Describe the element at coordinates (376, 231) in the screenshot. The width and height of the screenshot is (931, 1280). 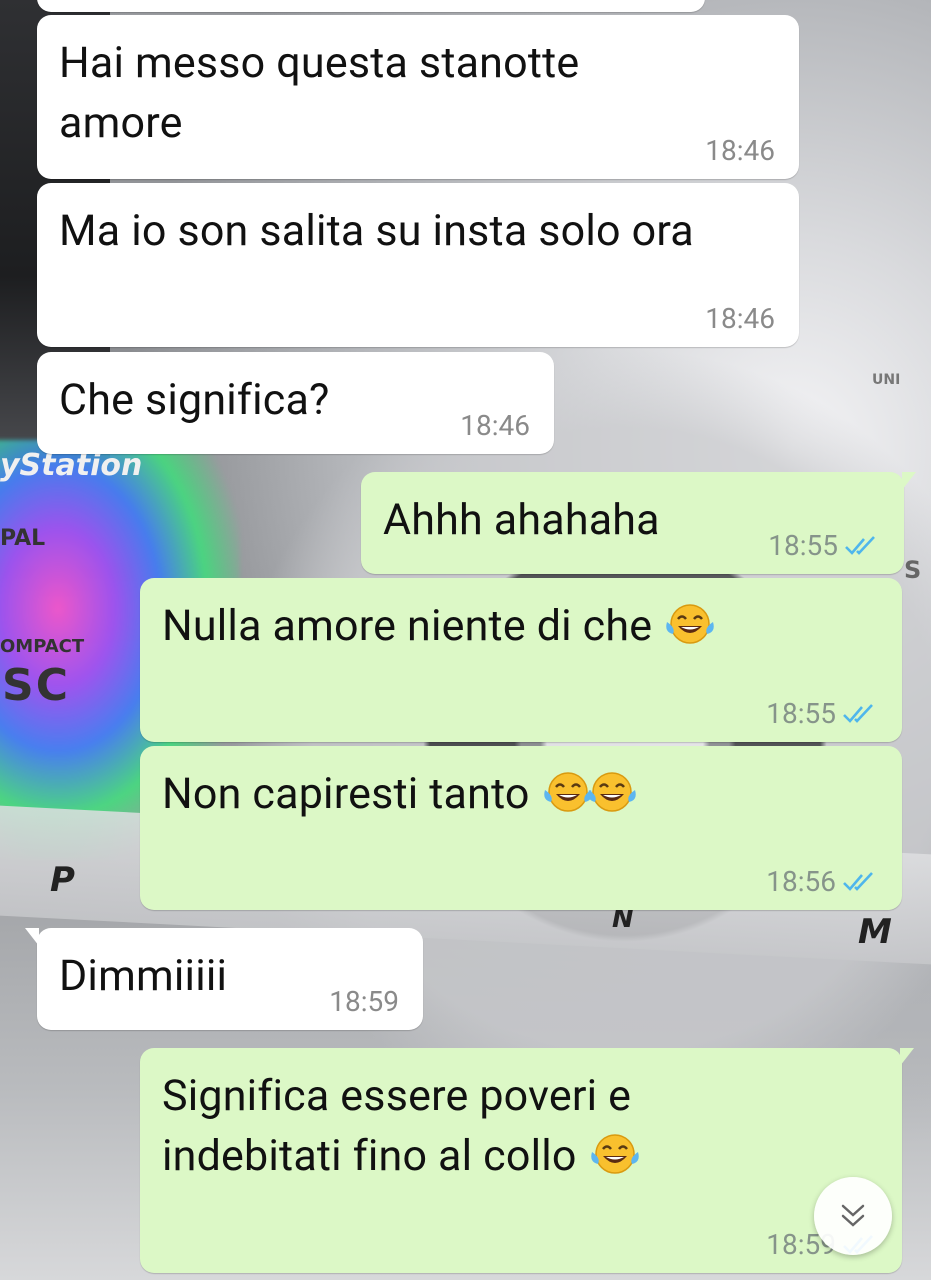
I see `message-text: Ma io son salita su insta solo ora` at that location.